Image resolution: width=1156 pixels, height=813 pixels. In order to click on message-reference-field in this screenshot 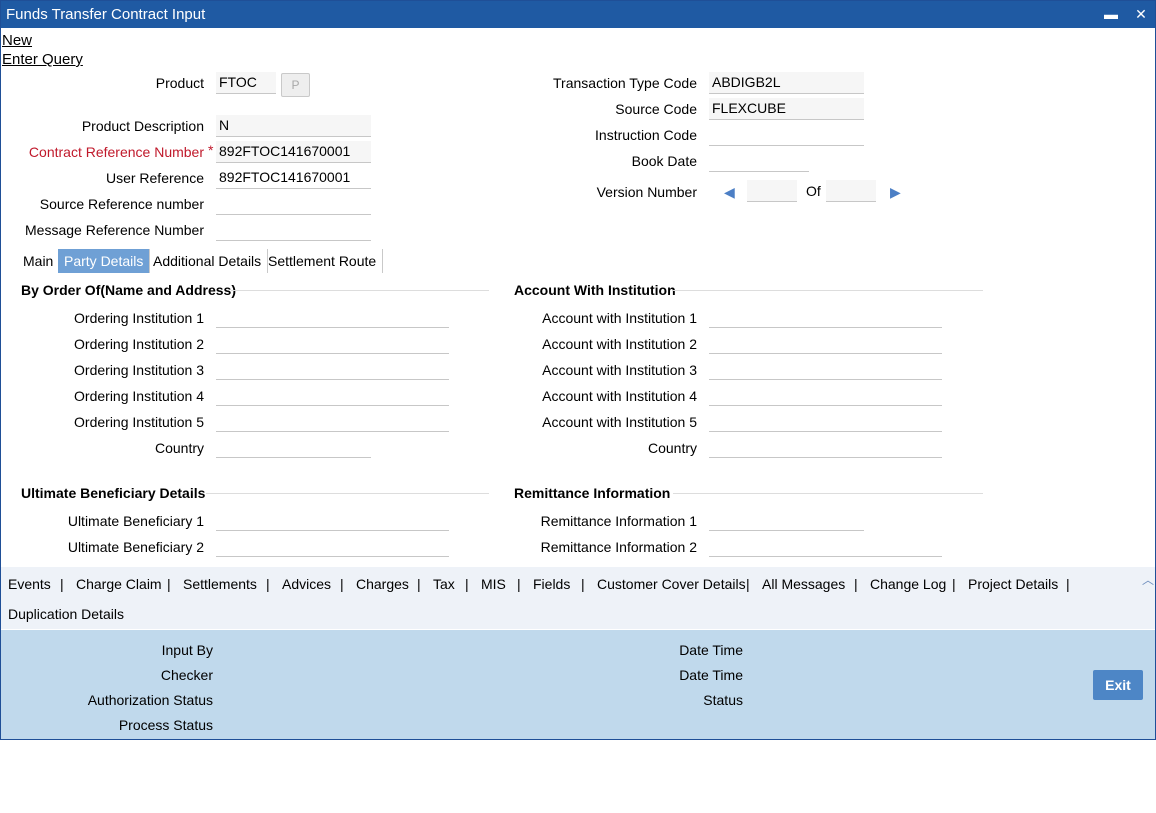, I will do `click(293, 230)`.